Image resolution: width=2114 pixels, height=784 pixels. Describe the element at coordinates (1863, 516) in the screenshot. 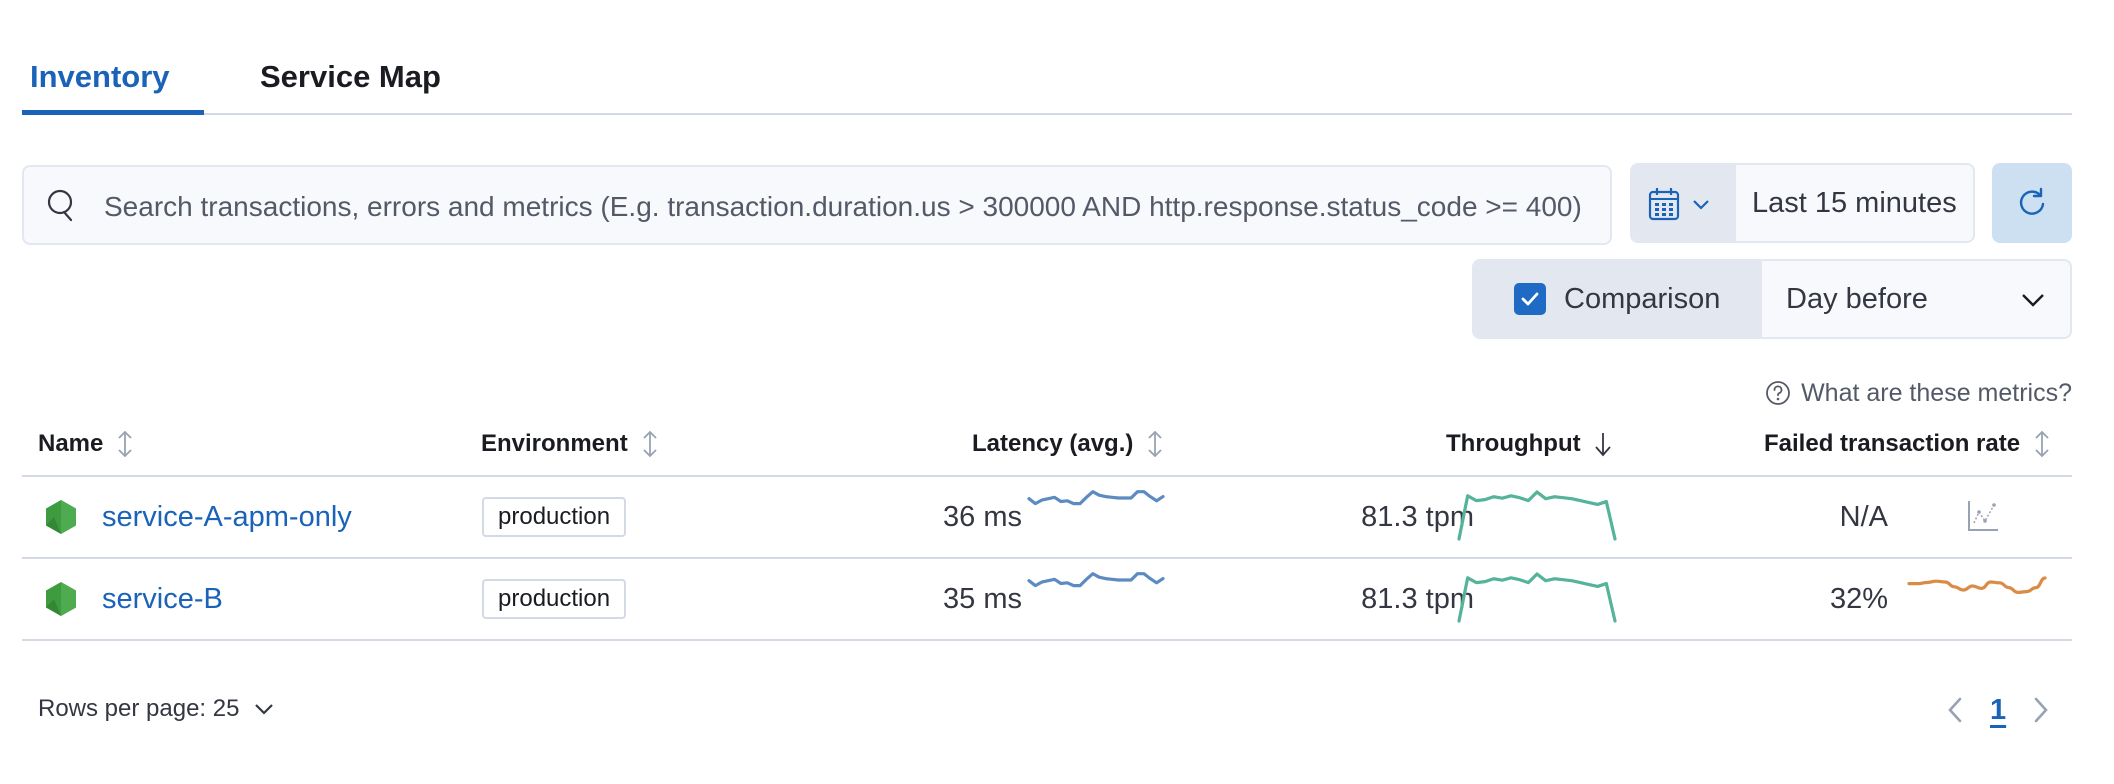

I see `failed-rate-value: N/A` at that location.